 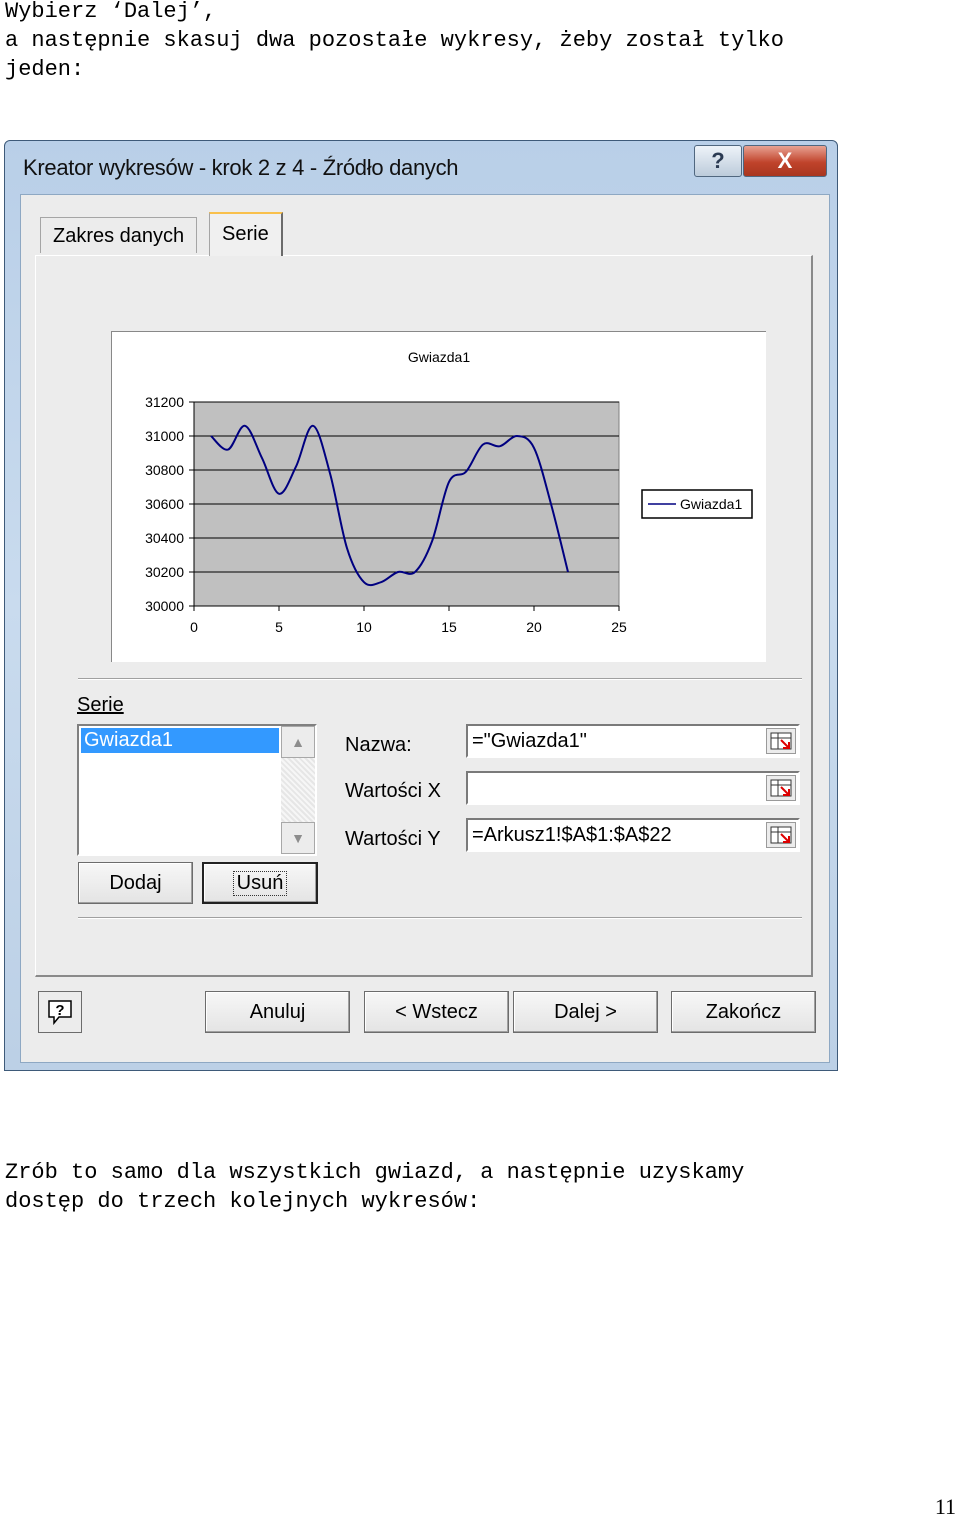 I want to click on name-input, so click(x=612, y=741).